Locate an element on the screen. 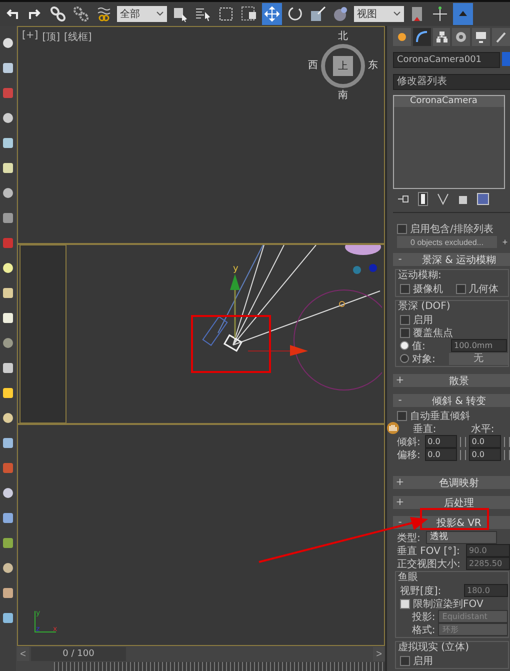 This screenshot has height=671, width=510. previous-frame-button: < is located at coordinates (23, 654).